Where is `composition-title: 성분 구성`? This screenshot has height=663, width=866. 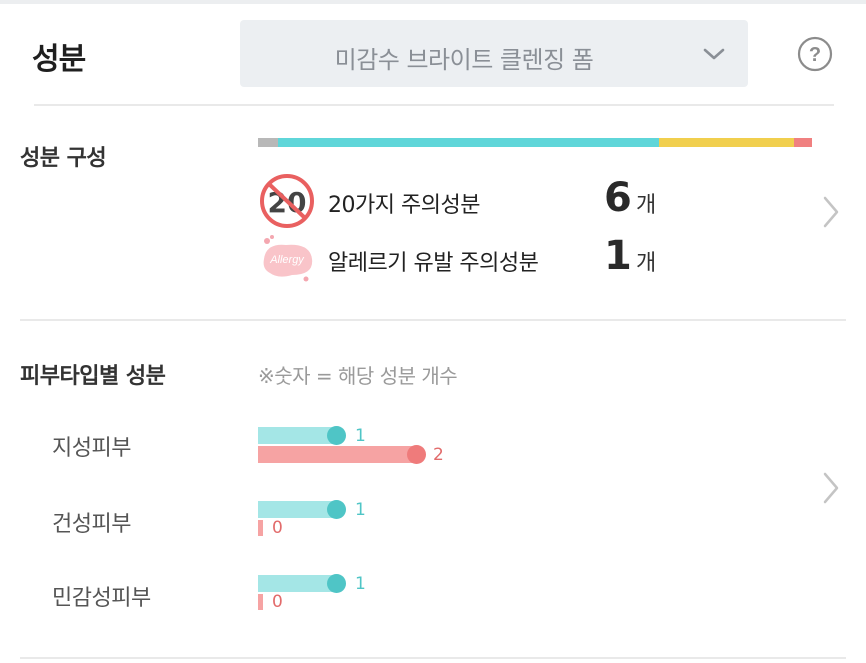
composition-title: 성분 구성 is located at coordinates (63, 158).